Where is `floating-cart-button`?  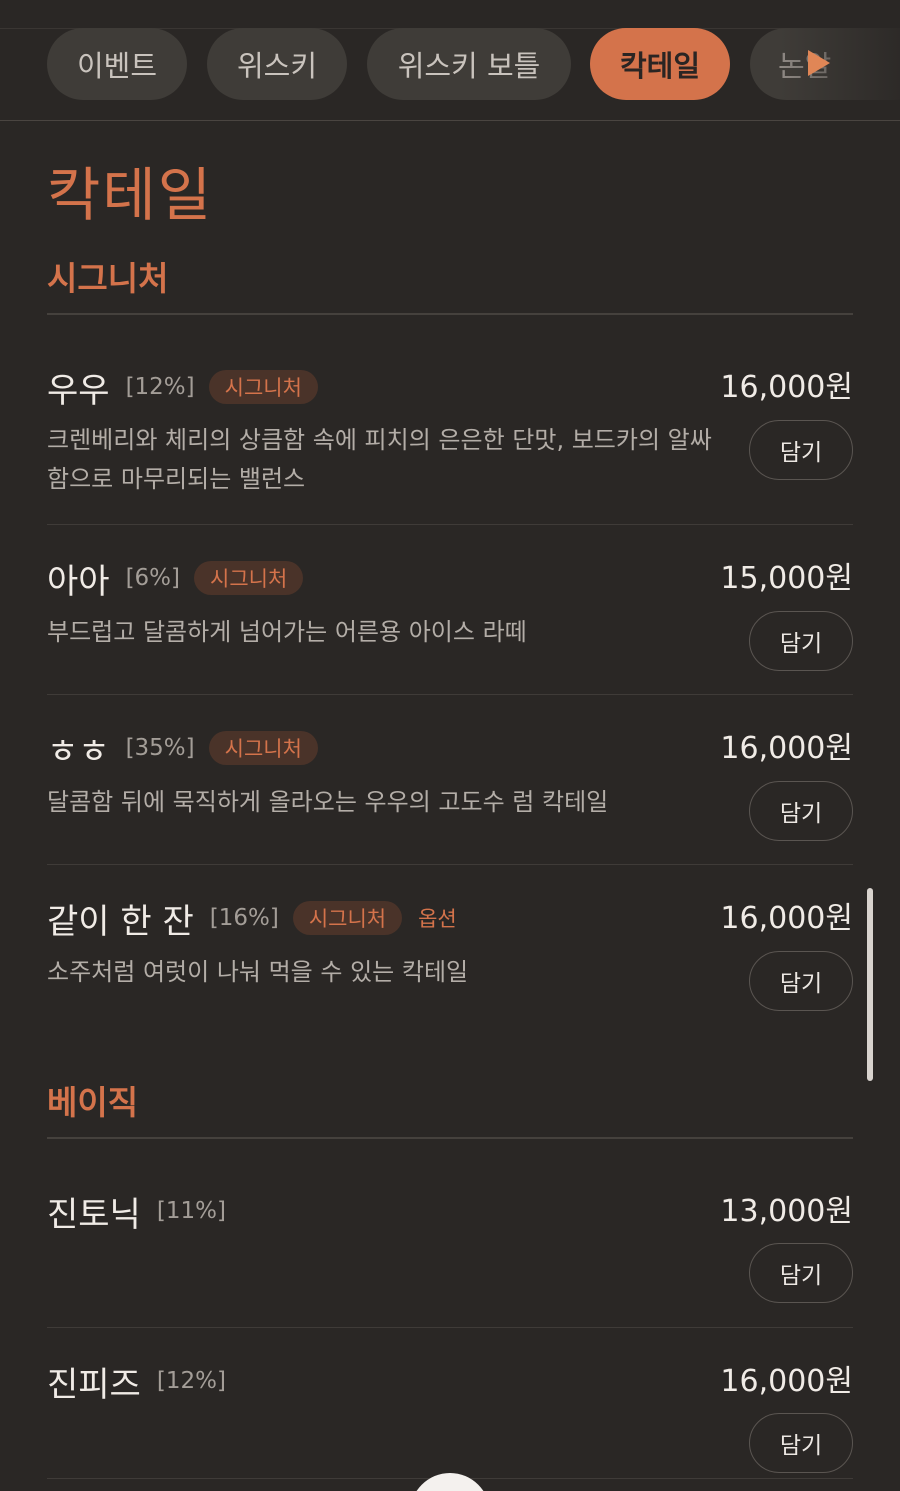
floating-cart-button is located at coordinates (450, 1482).